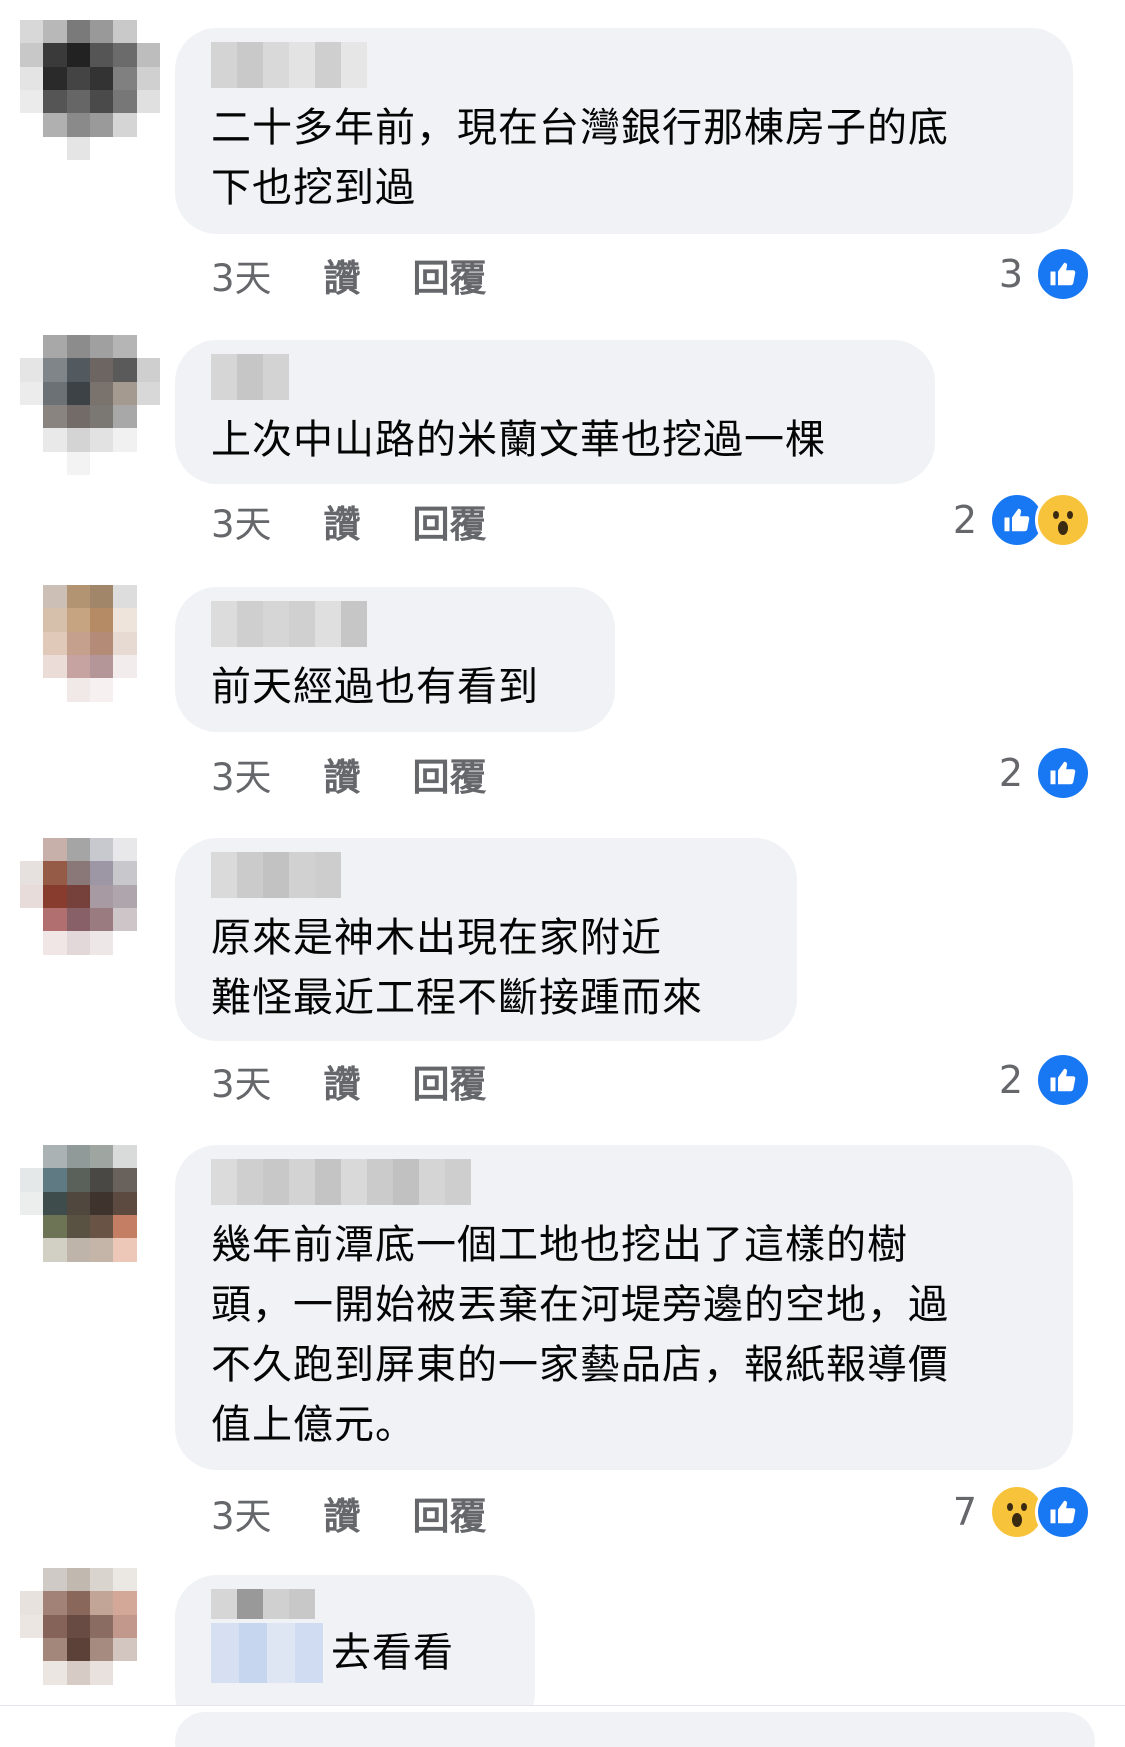 This screenshot has width=1125, height=1747. I want to click on reaction-summary: 3, so click(1045, 274).